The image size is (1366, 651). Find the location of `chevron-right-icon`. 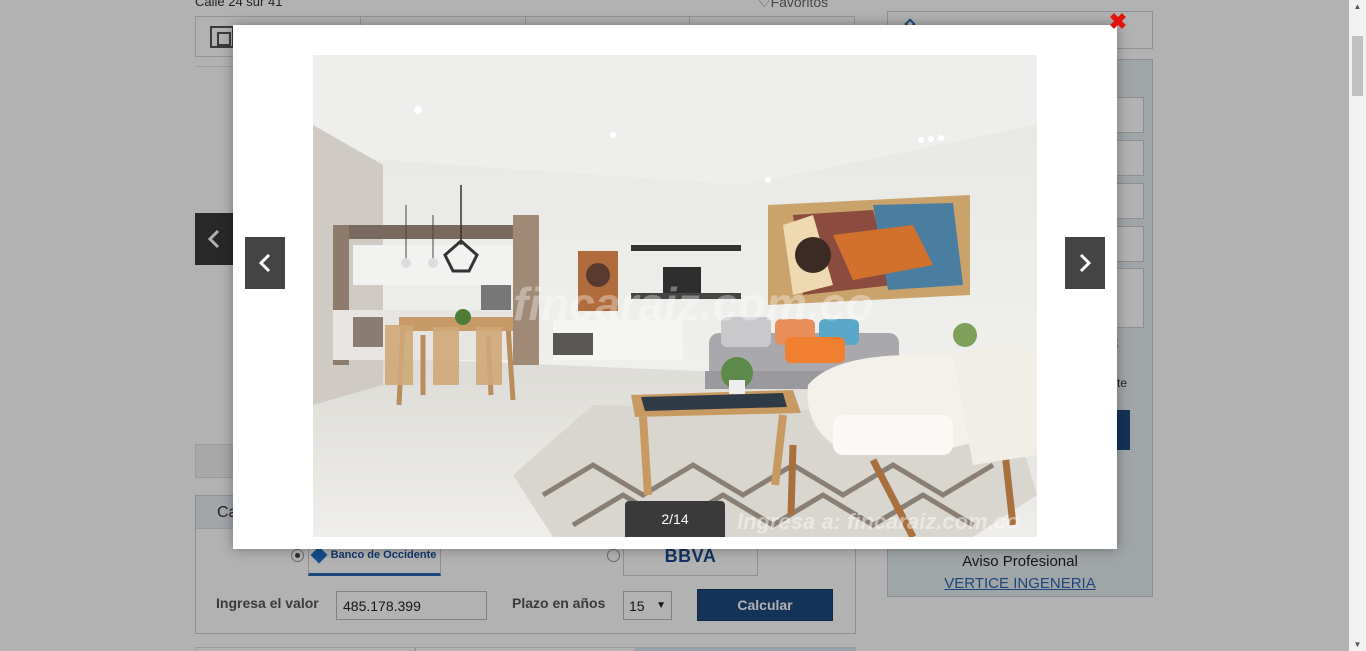

chevron-right-icon is located at coordinates (1085, 263).